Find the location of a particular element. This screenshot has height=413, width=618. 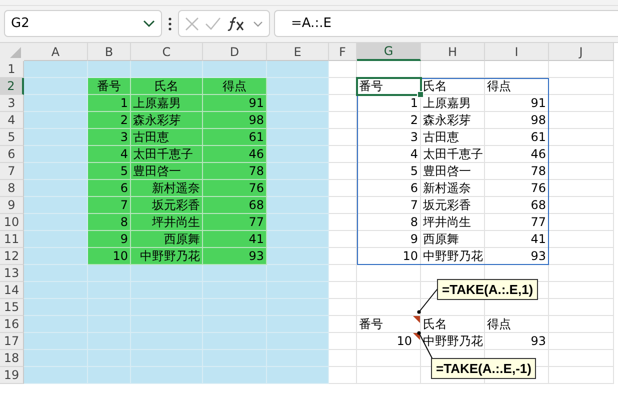

row-header: 1 is located at coordinates (12, 69).